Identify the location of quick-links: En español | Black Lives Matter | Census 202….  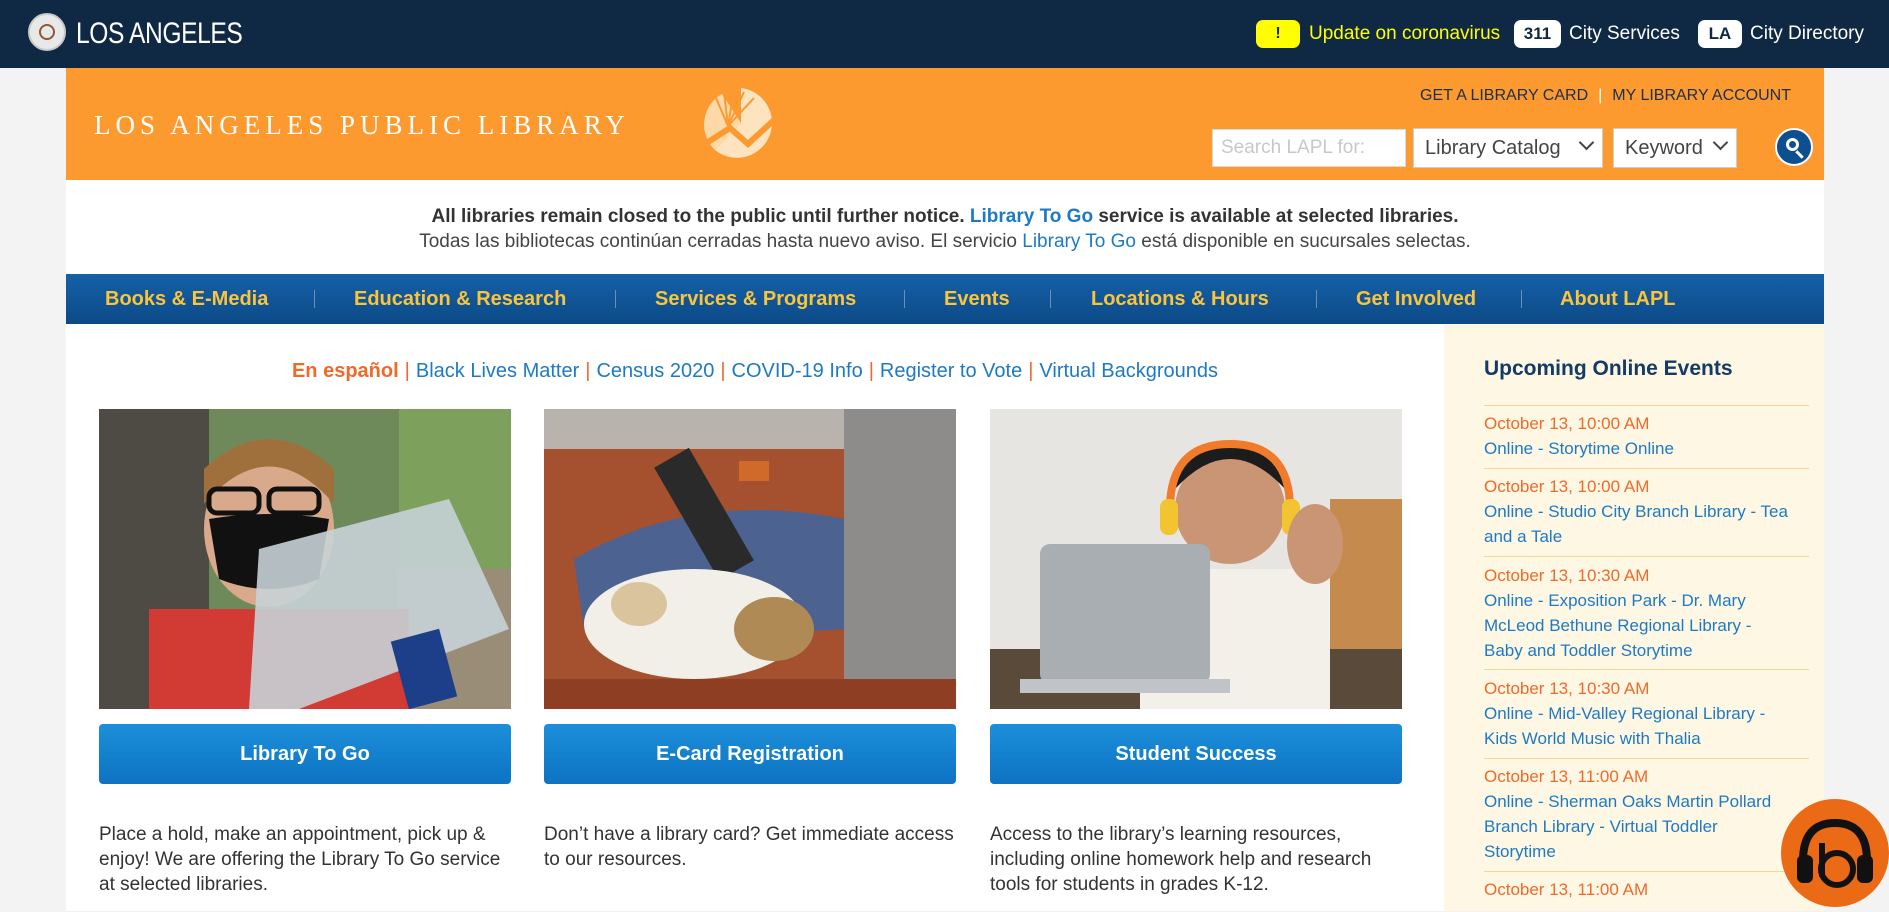
(755, 371).